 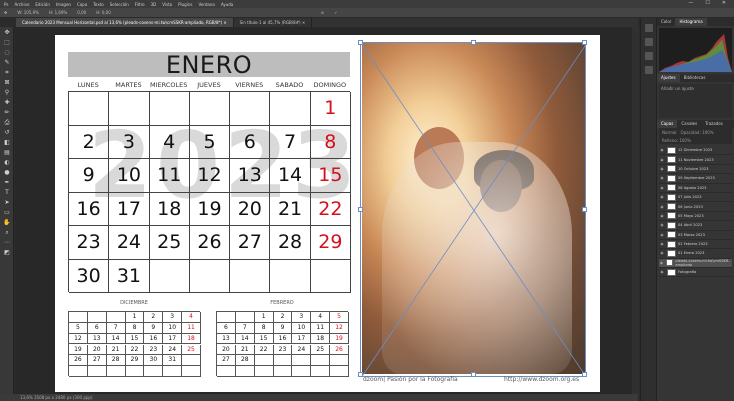 I want to click on stamp-tool-icon: ⎙, so click(x=7, y=123).